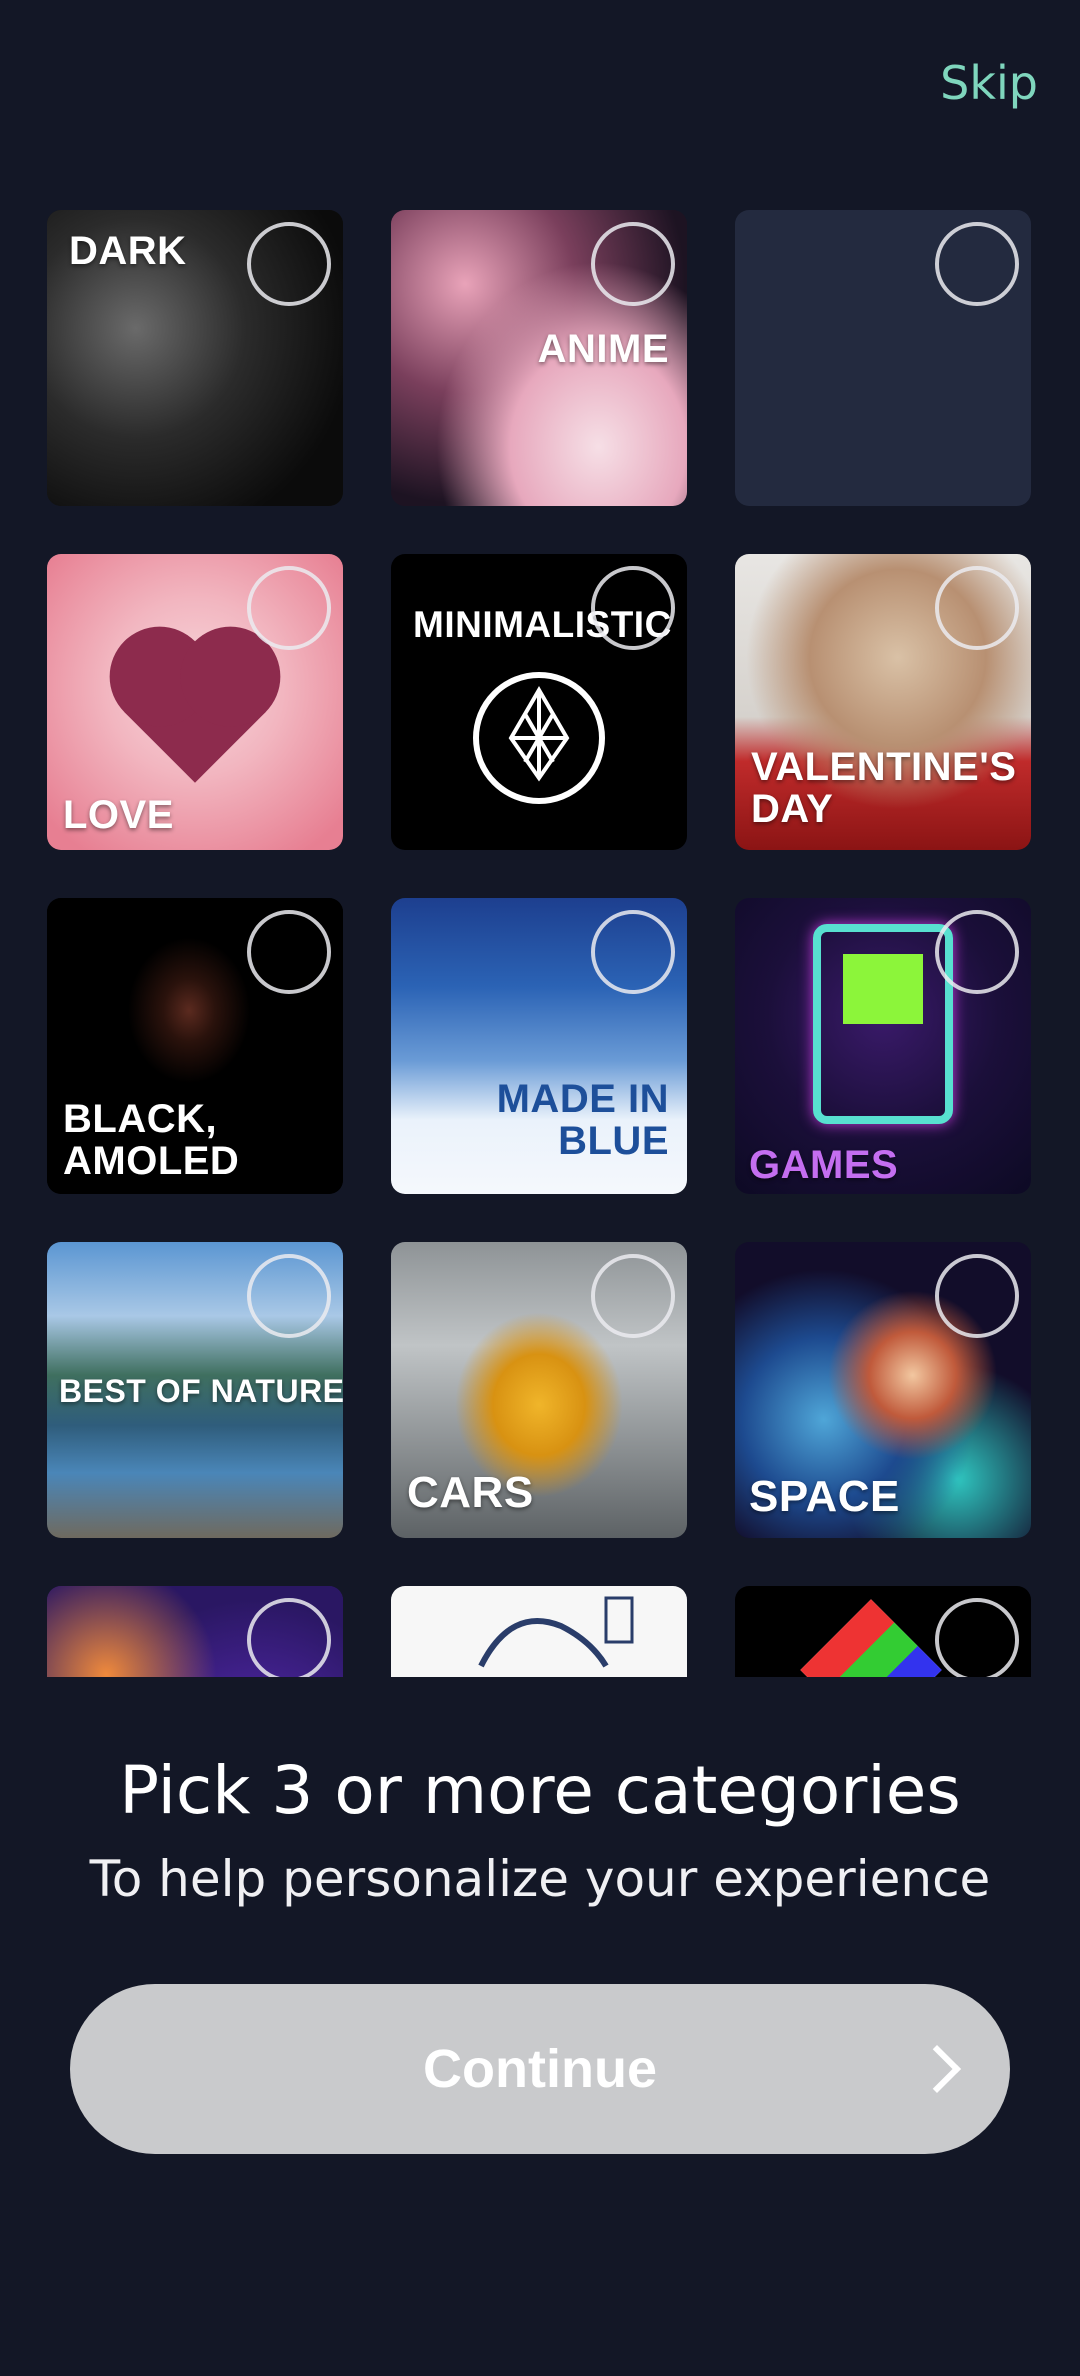  What do you see at coordinates (883, 702) in the screenshot?
I see `category-tile-valentines-day: VALENTINE'S DAY` at bounding box center [883, 702].